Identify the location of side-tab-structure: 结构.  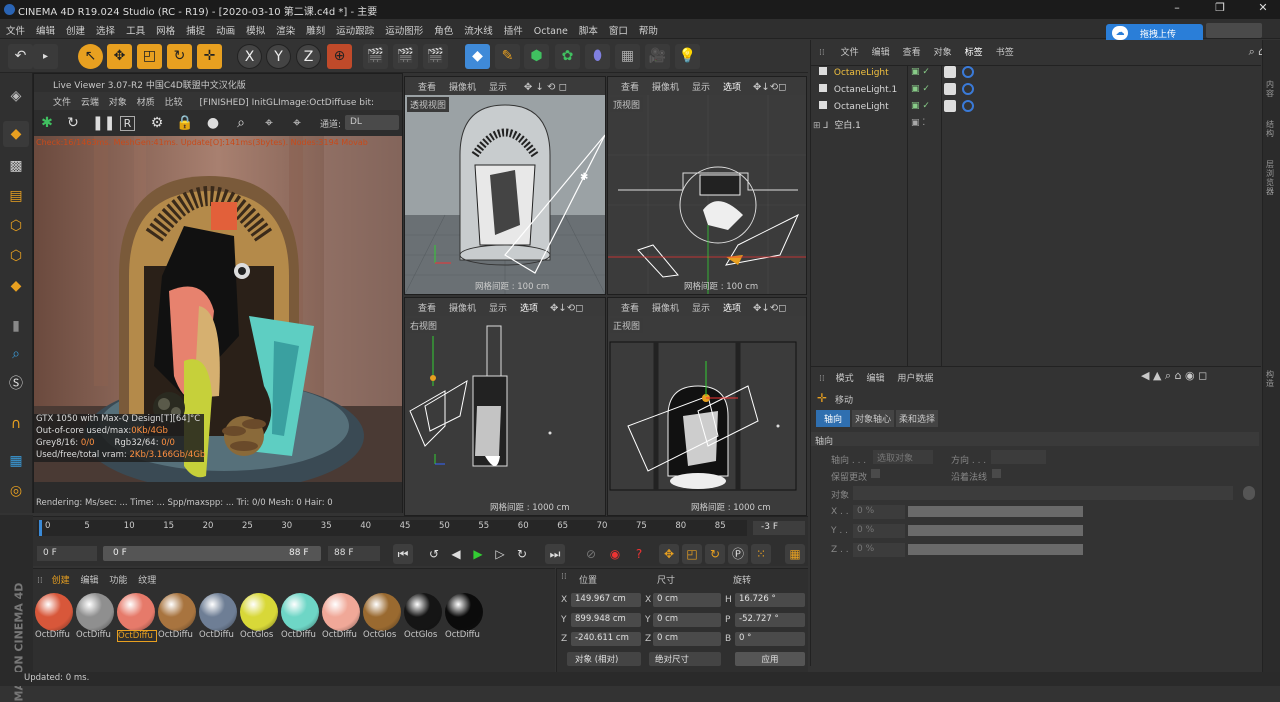
(1272, 129).